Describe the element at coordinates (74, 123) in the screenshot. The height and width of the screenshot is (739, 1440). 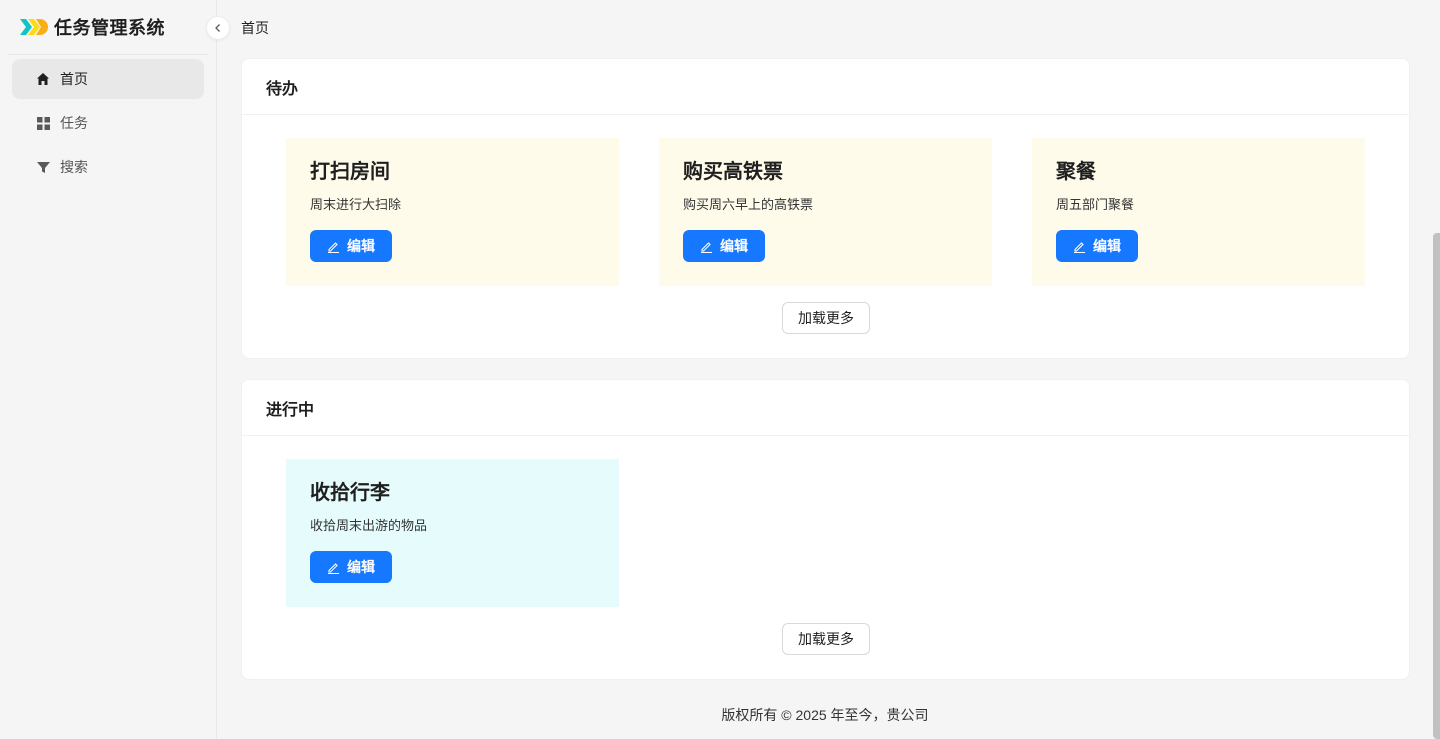
I see `sidebar-item-label: 任务` at that location.